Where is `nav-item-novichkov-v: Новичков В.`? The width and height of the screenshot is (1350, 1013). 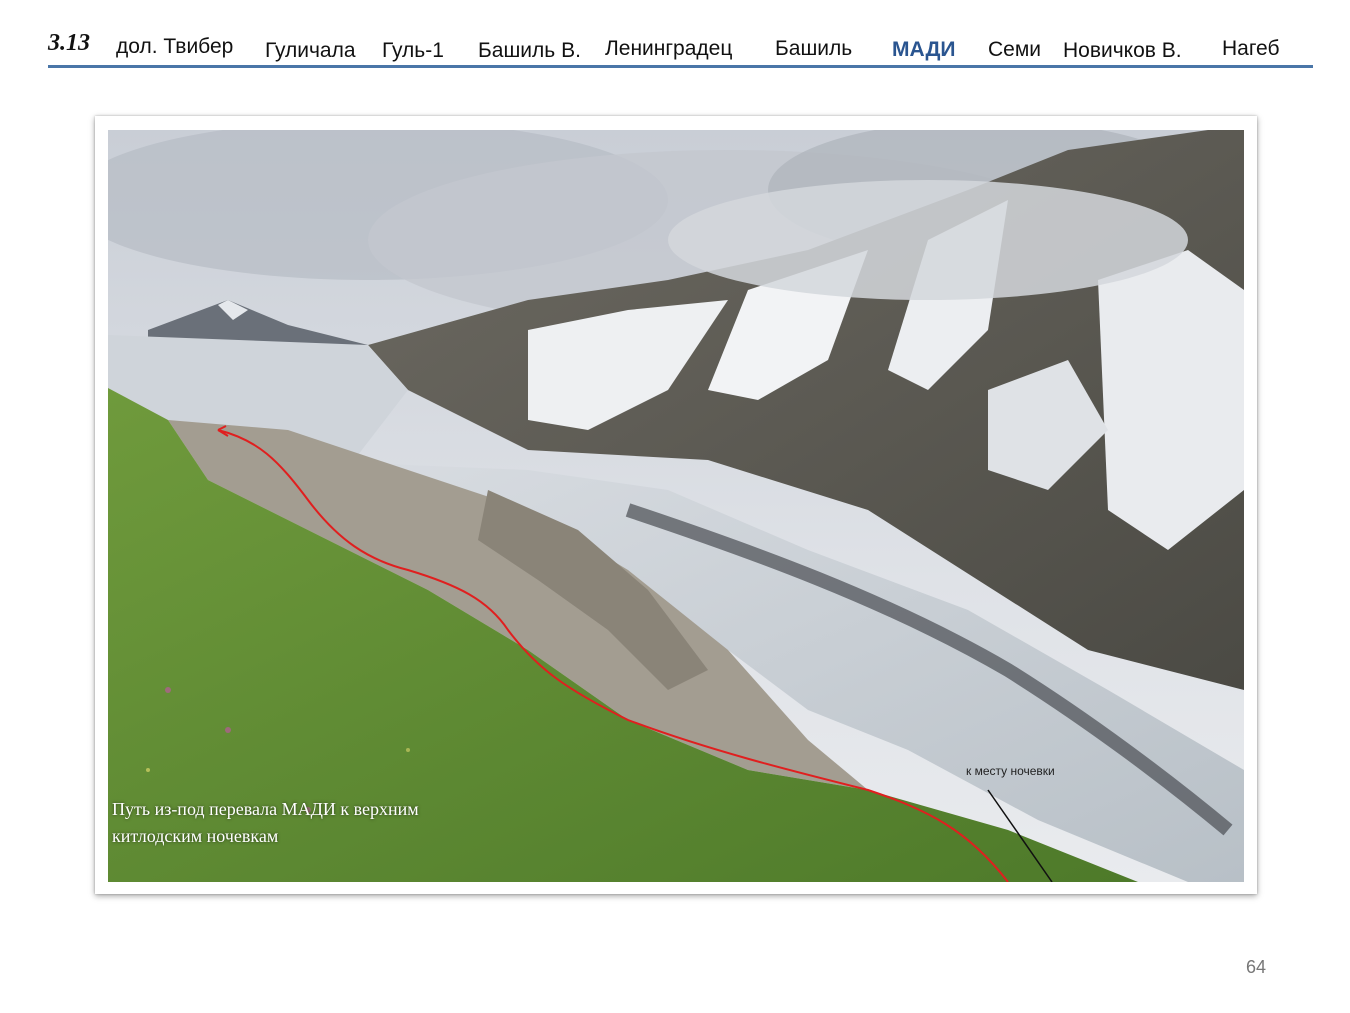 nav-item-novichkov-v: Новичков В. is located at coordinates (1122, 51).